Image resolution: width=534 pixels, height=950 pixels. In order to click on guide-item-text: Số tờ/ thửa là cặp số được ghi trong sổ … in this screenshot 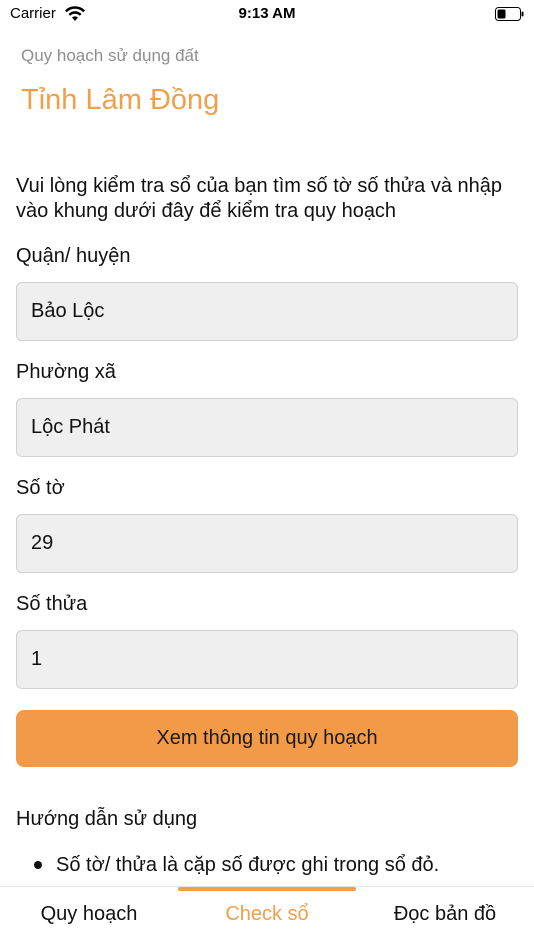, I will do `click(248, 865)`.